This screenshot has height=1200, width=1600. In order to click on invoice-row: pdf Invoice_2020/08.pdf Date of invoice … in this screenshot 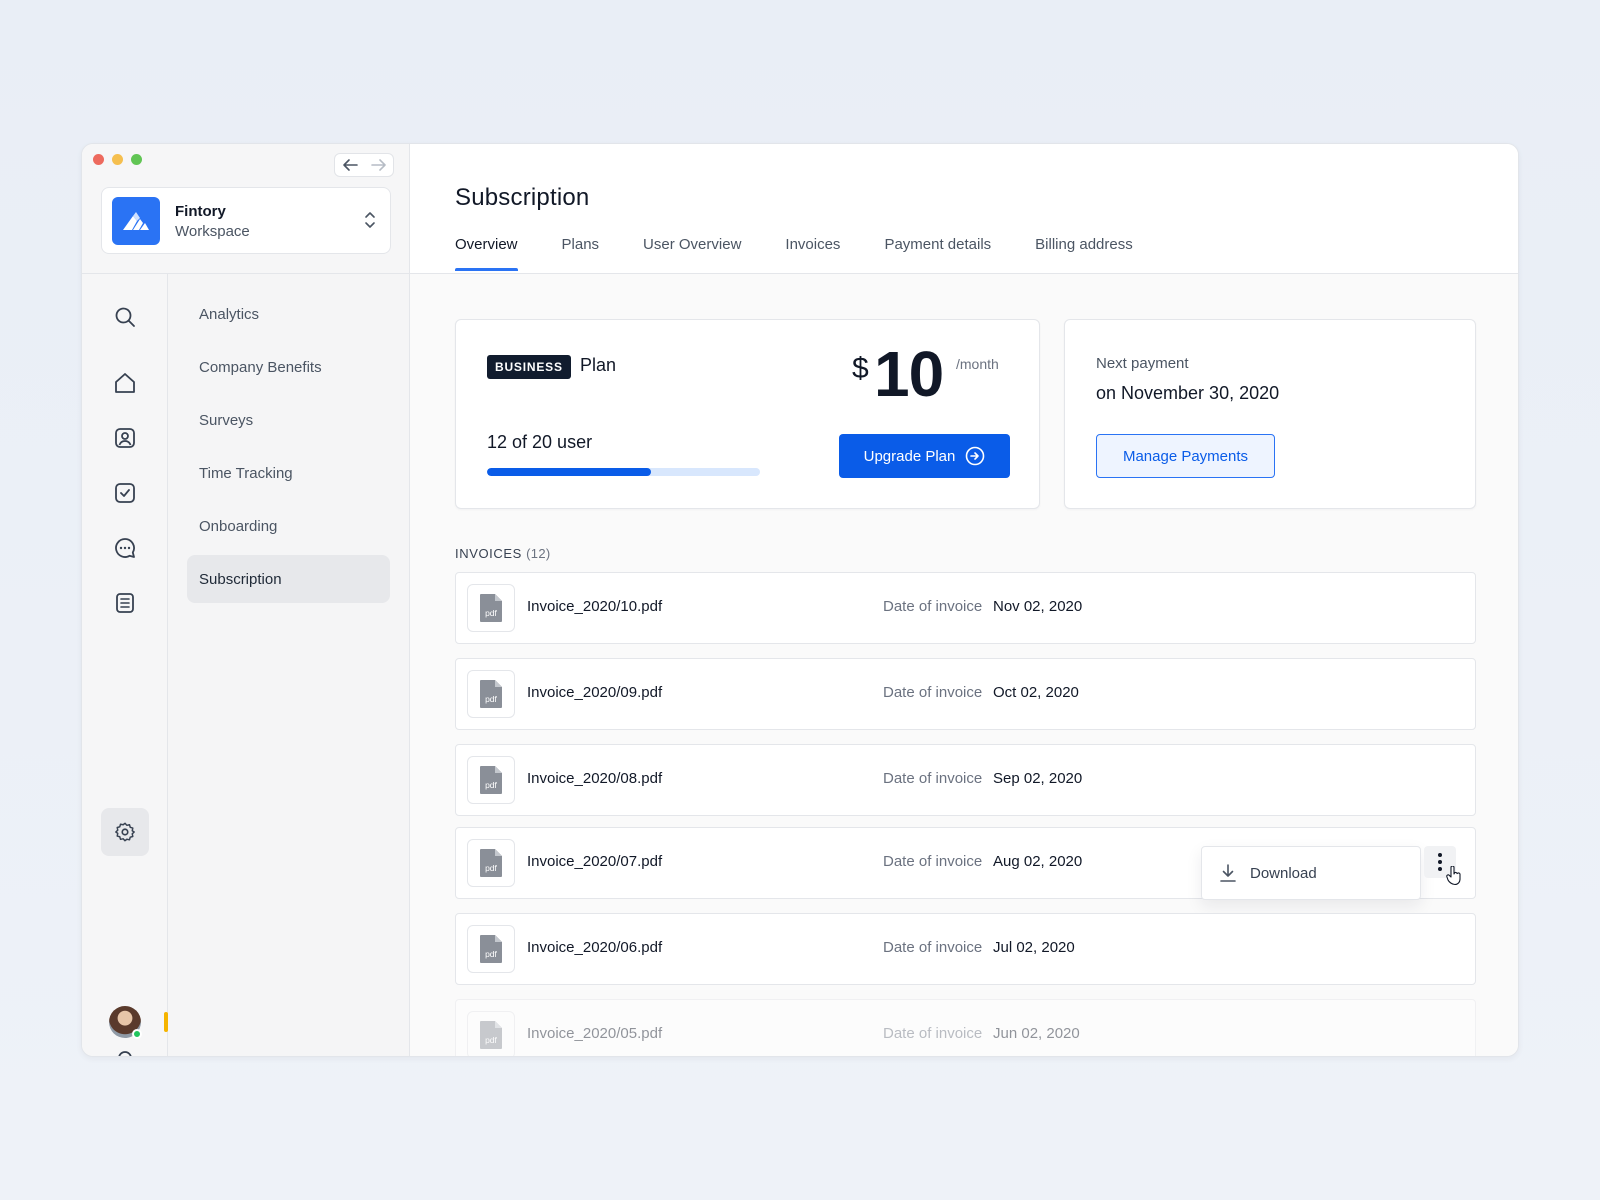, I will do `click(965, 780)`.